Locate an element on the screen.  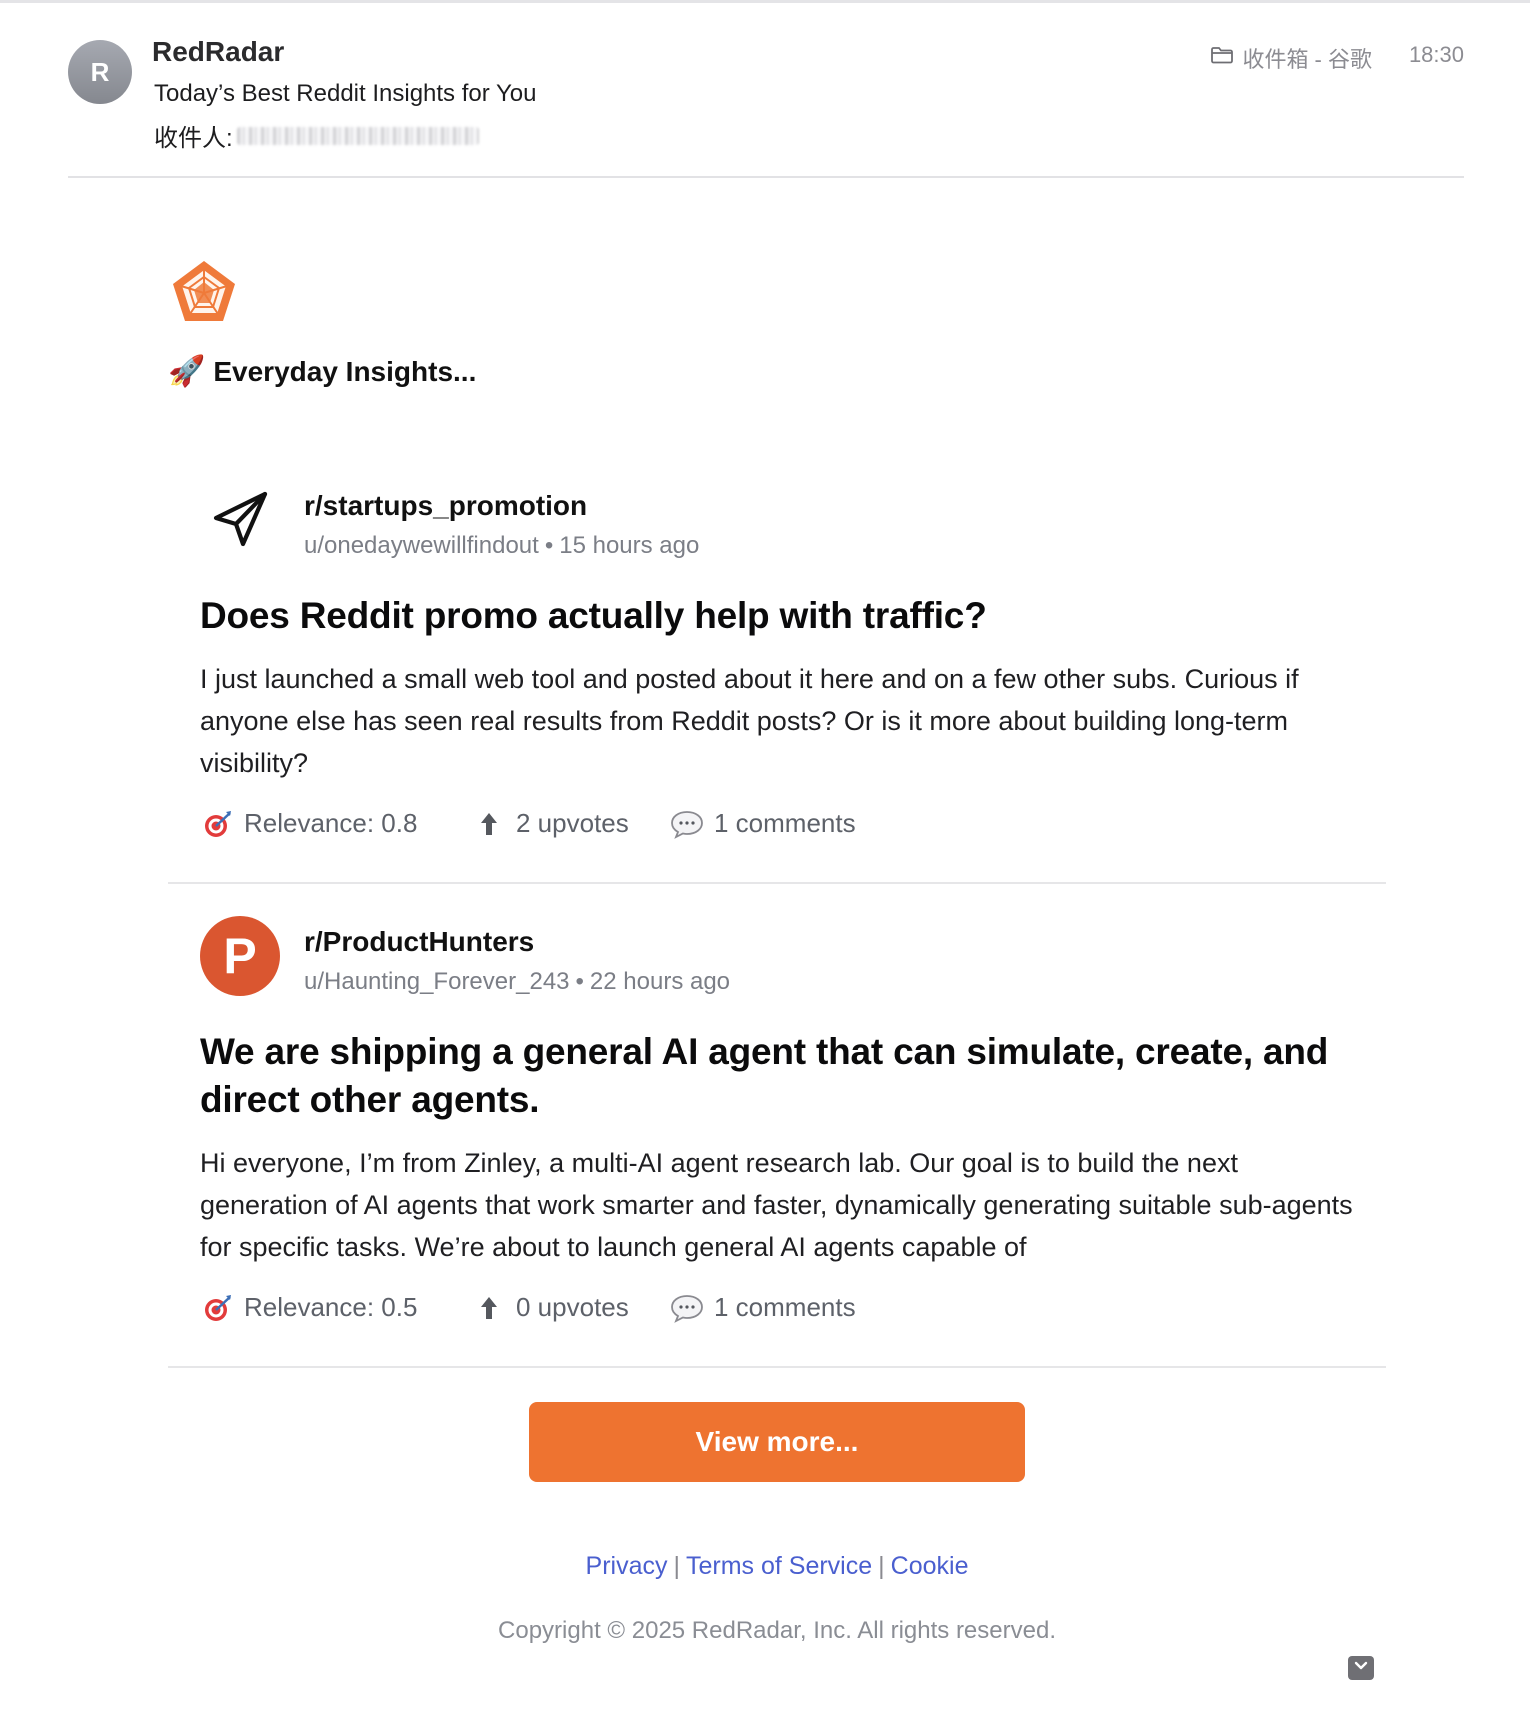
upvotes-text: 2 upvotes is located at coordinates (572, 823).